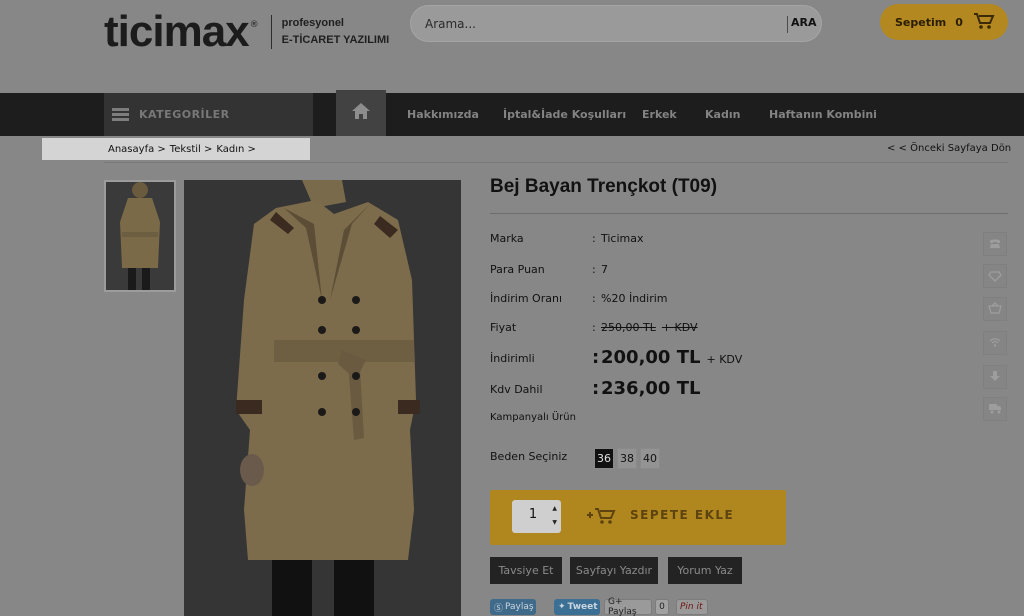 This screenshot has height=616, width=1024. I want to click on back-link: < < Önceki Sayfaya Dön, so click(949, 148).